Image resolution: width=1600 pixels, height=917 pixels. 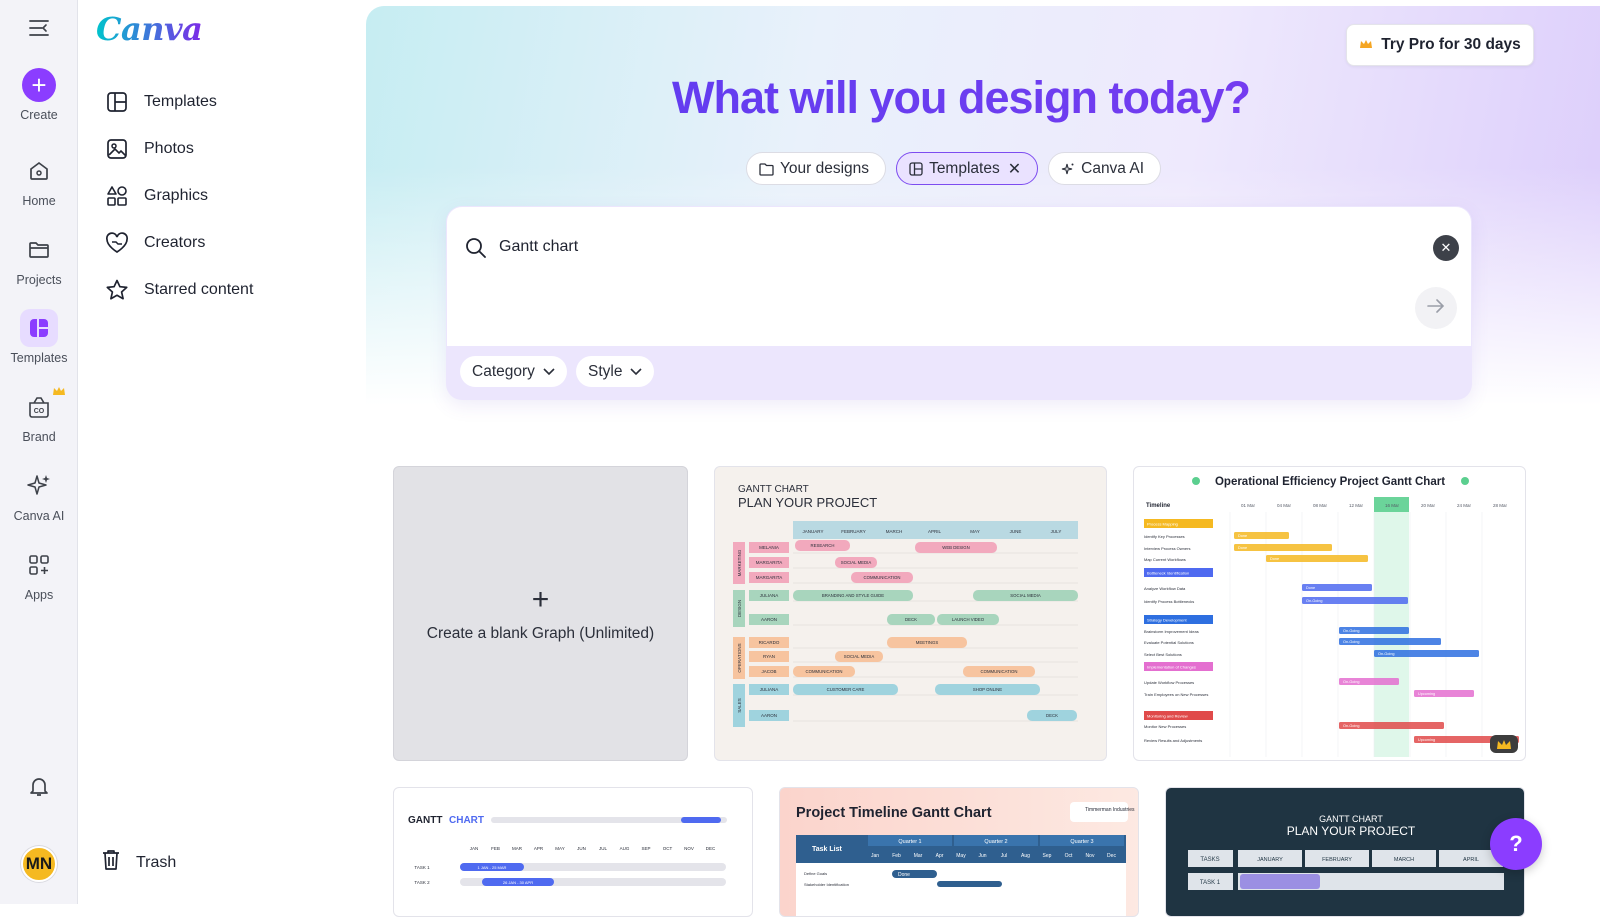 I want to click on t1-month: JANUARY, so click(x=813, y=531).